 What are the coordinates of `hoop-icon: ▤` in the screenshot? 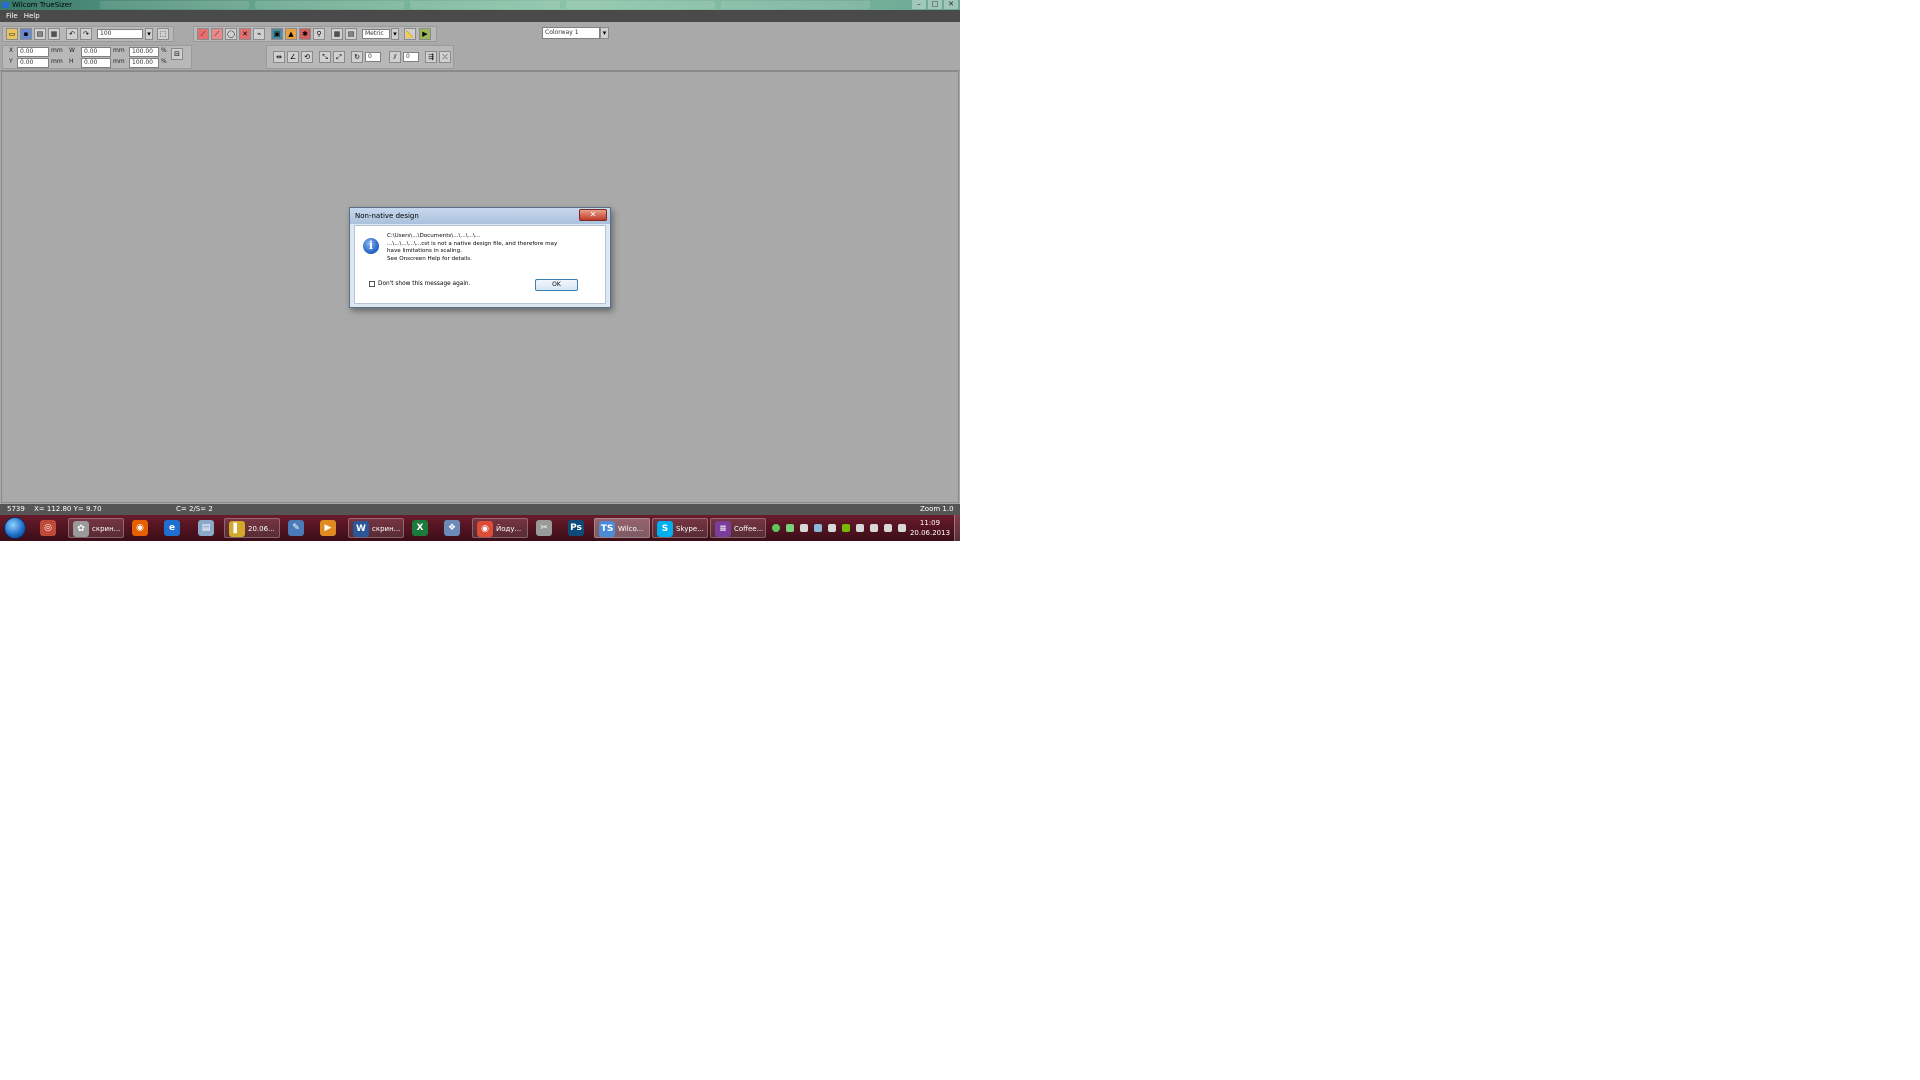 It's located at (351, 34).